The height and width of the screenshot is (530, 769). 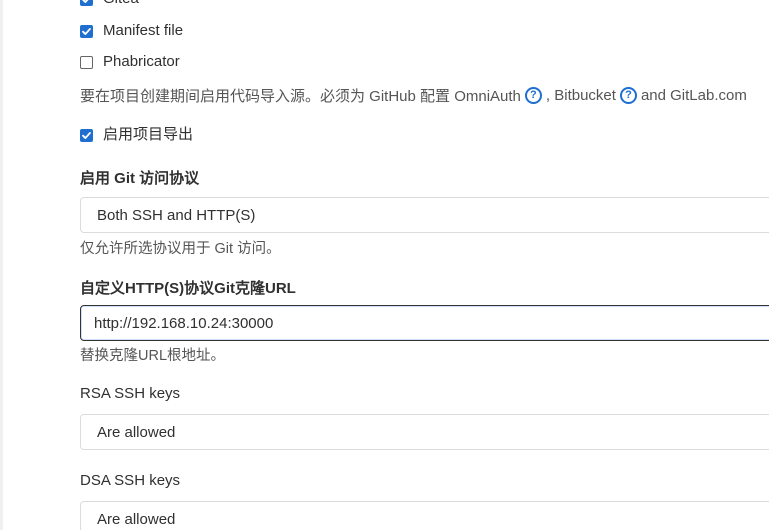 I want to click on project-export-label: 启用项目导出, so click(x=148, y=134).